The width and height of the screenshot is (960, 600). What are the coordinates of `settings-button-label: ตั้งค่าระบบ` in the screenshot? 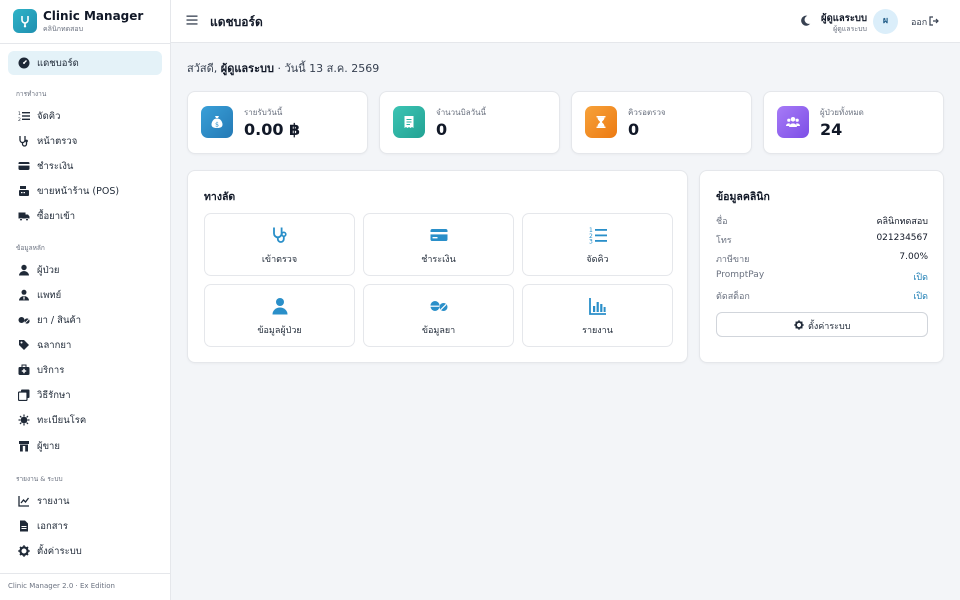 It's located at (829, 327).